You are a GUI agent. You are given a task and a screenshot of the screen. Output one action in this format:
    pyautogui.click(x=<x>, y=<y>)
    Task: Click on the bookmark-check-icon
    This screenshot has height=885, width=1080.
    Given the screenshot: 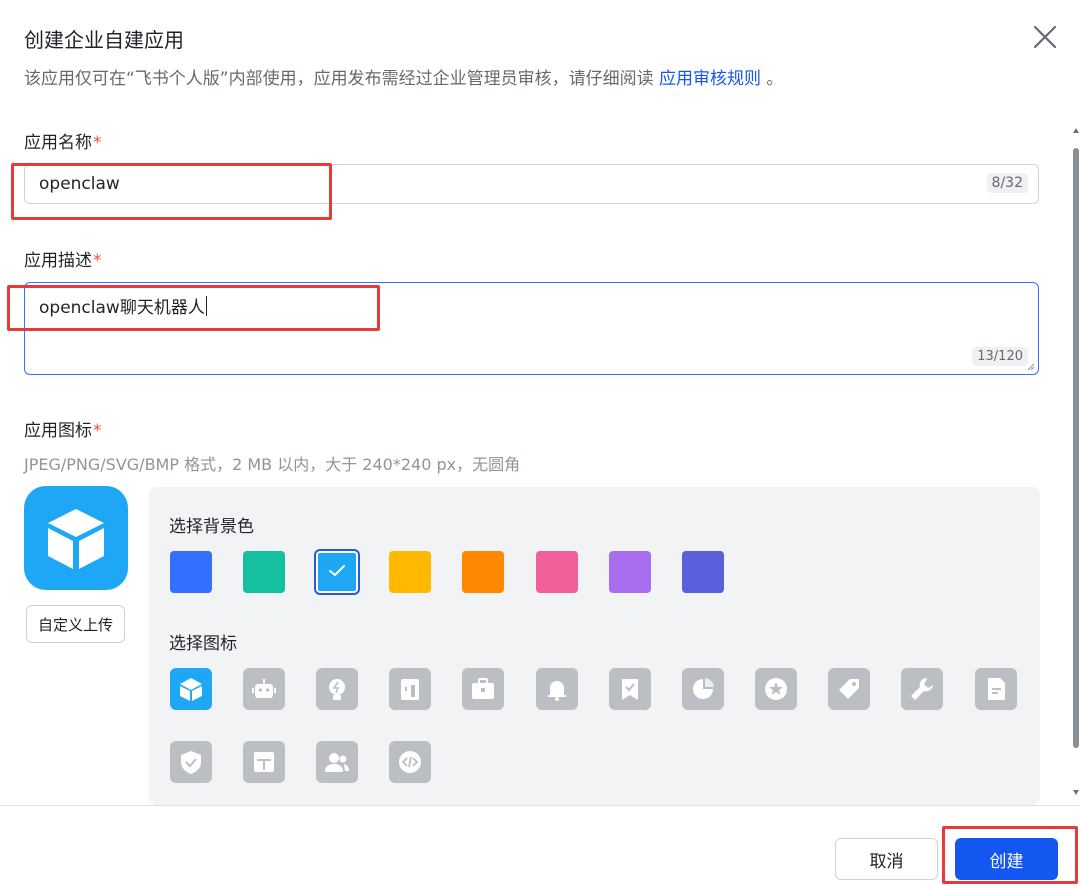 What is the action you would take?
    pyautogui.click(x=630, y=689)
    